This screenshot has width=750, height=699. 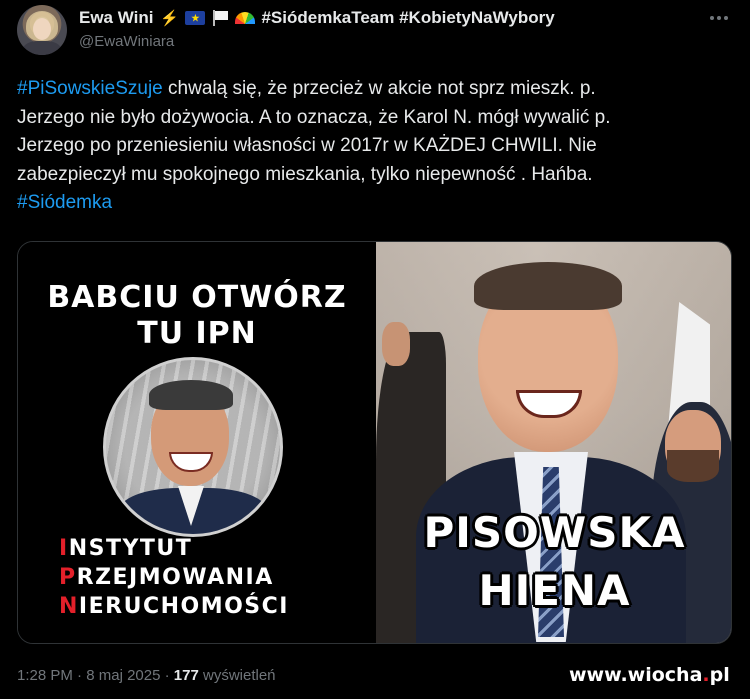 I want to click on views-label: wyświetleń, so click(x=237, y=675).